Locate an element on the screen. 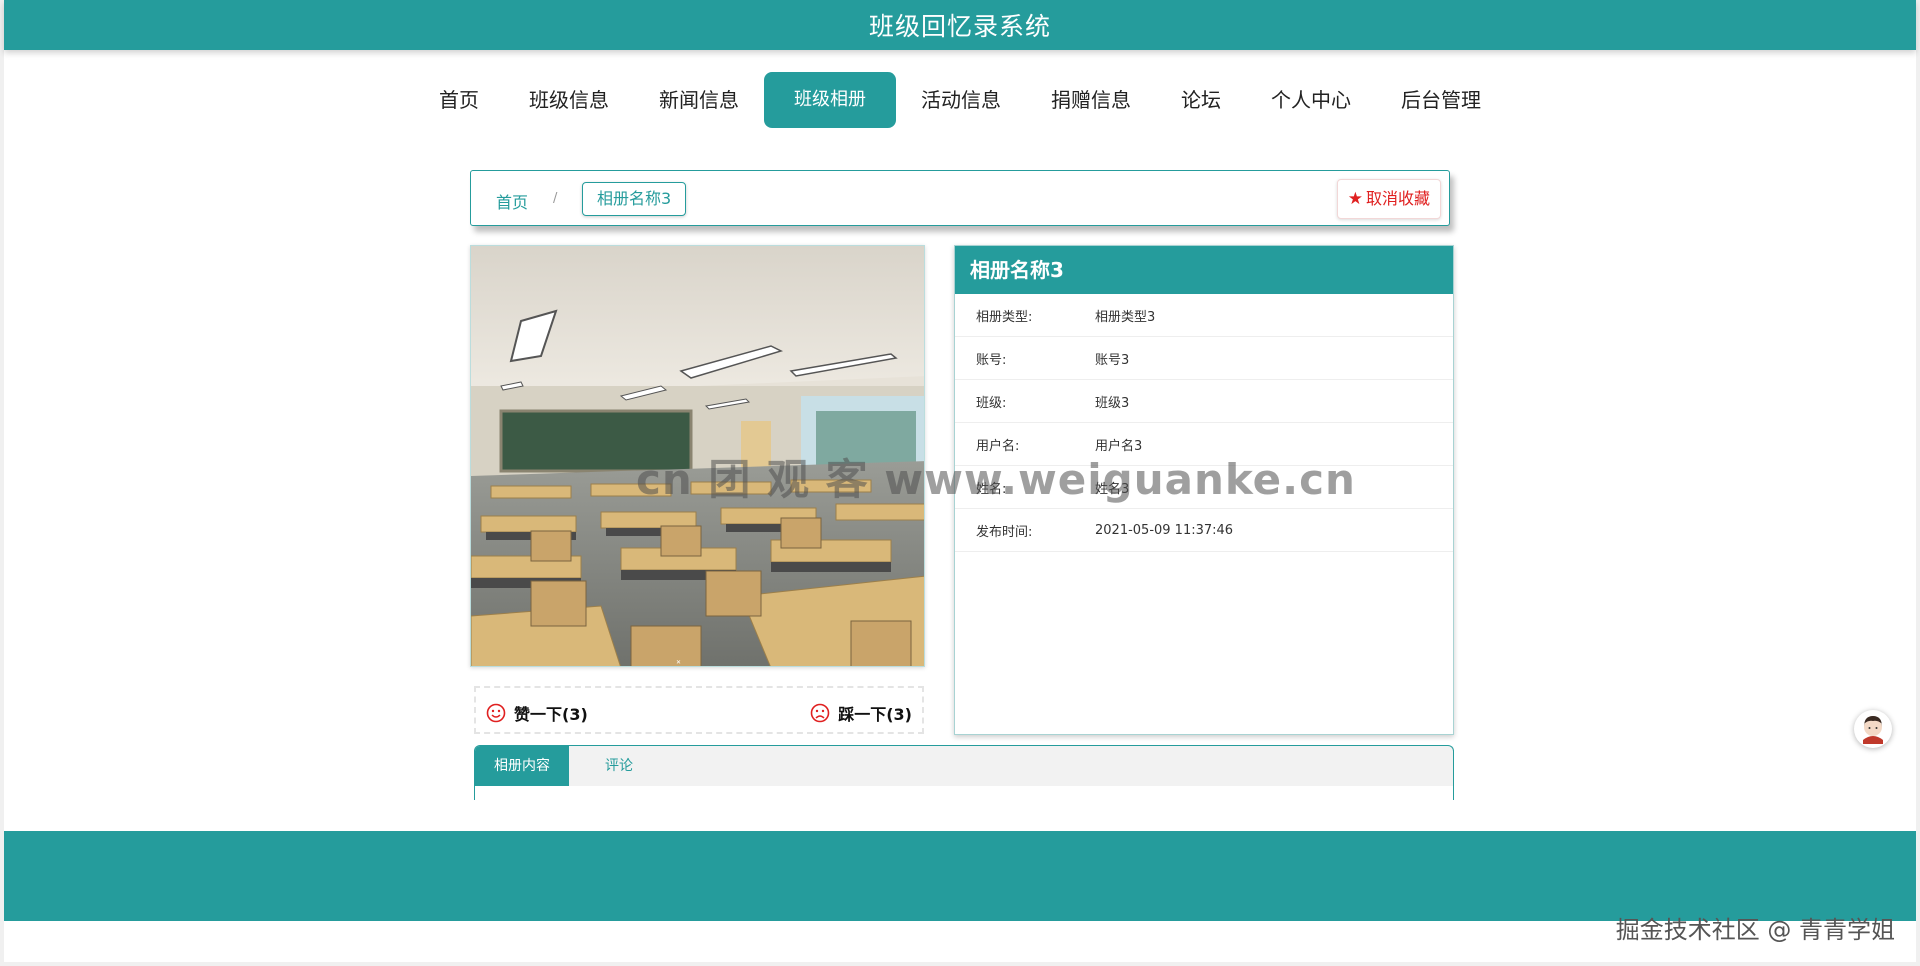 The height and width of the screenshot is (966, 1920). like-button: 赞一下(3) is located at coordinates (537, 713).